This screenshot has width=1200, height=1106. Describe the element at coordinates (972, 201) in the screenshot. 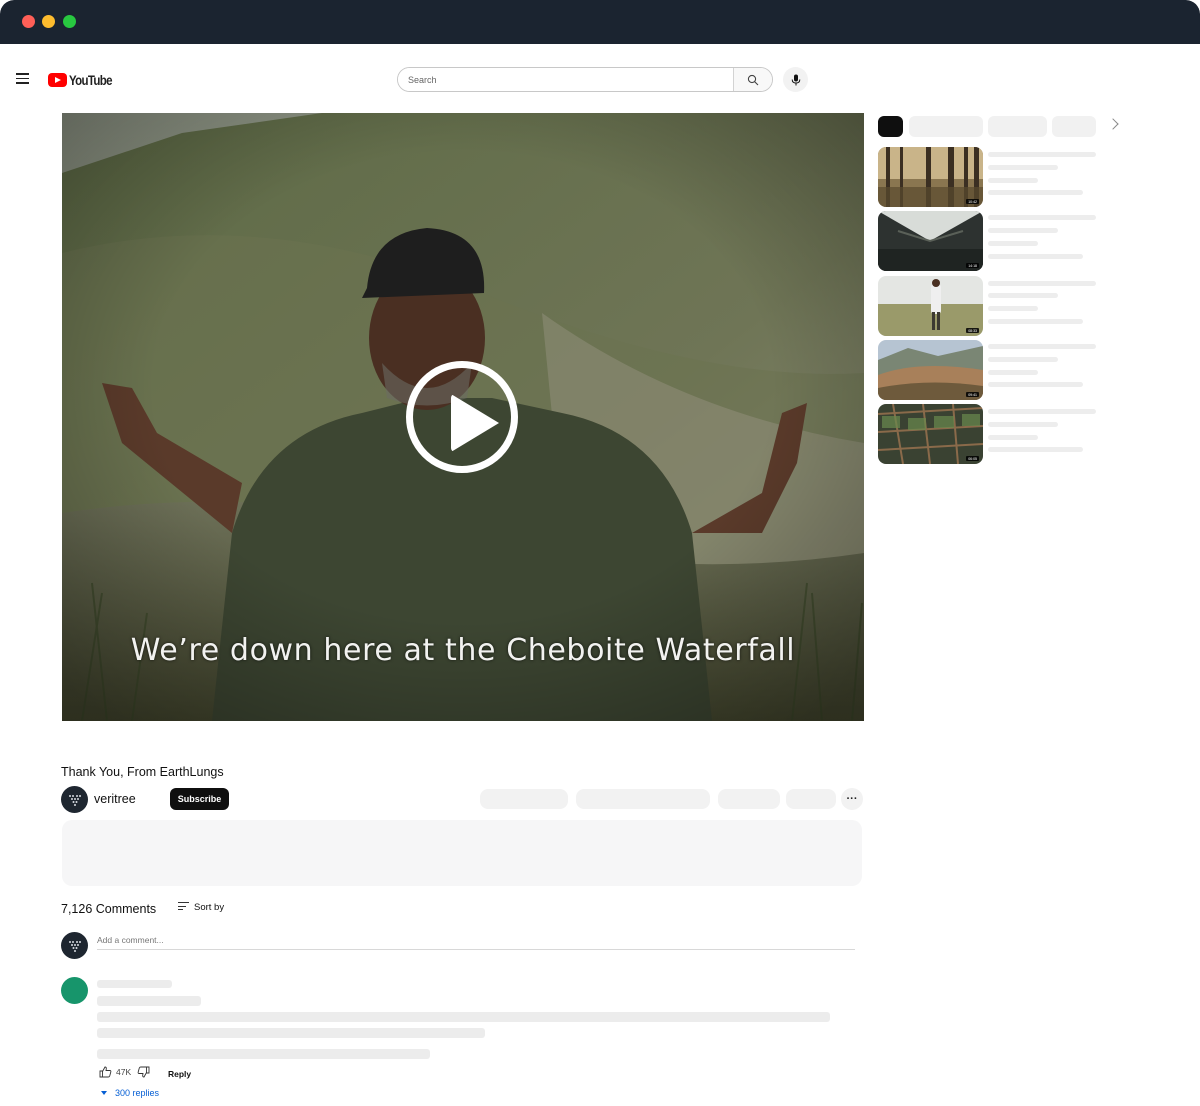

I see `video-duration: 10:42` at that location.